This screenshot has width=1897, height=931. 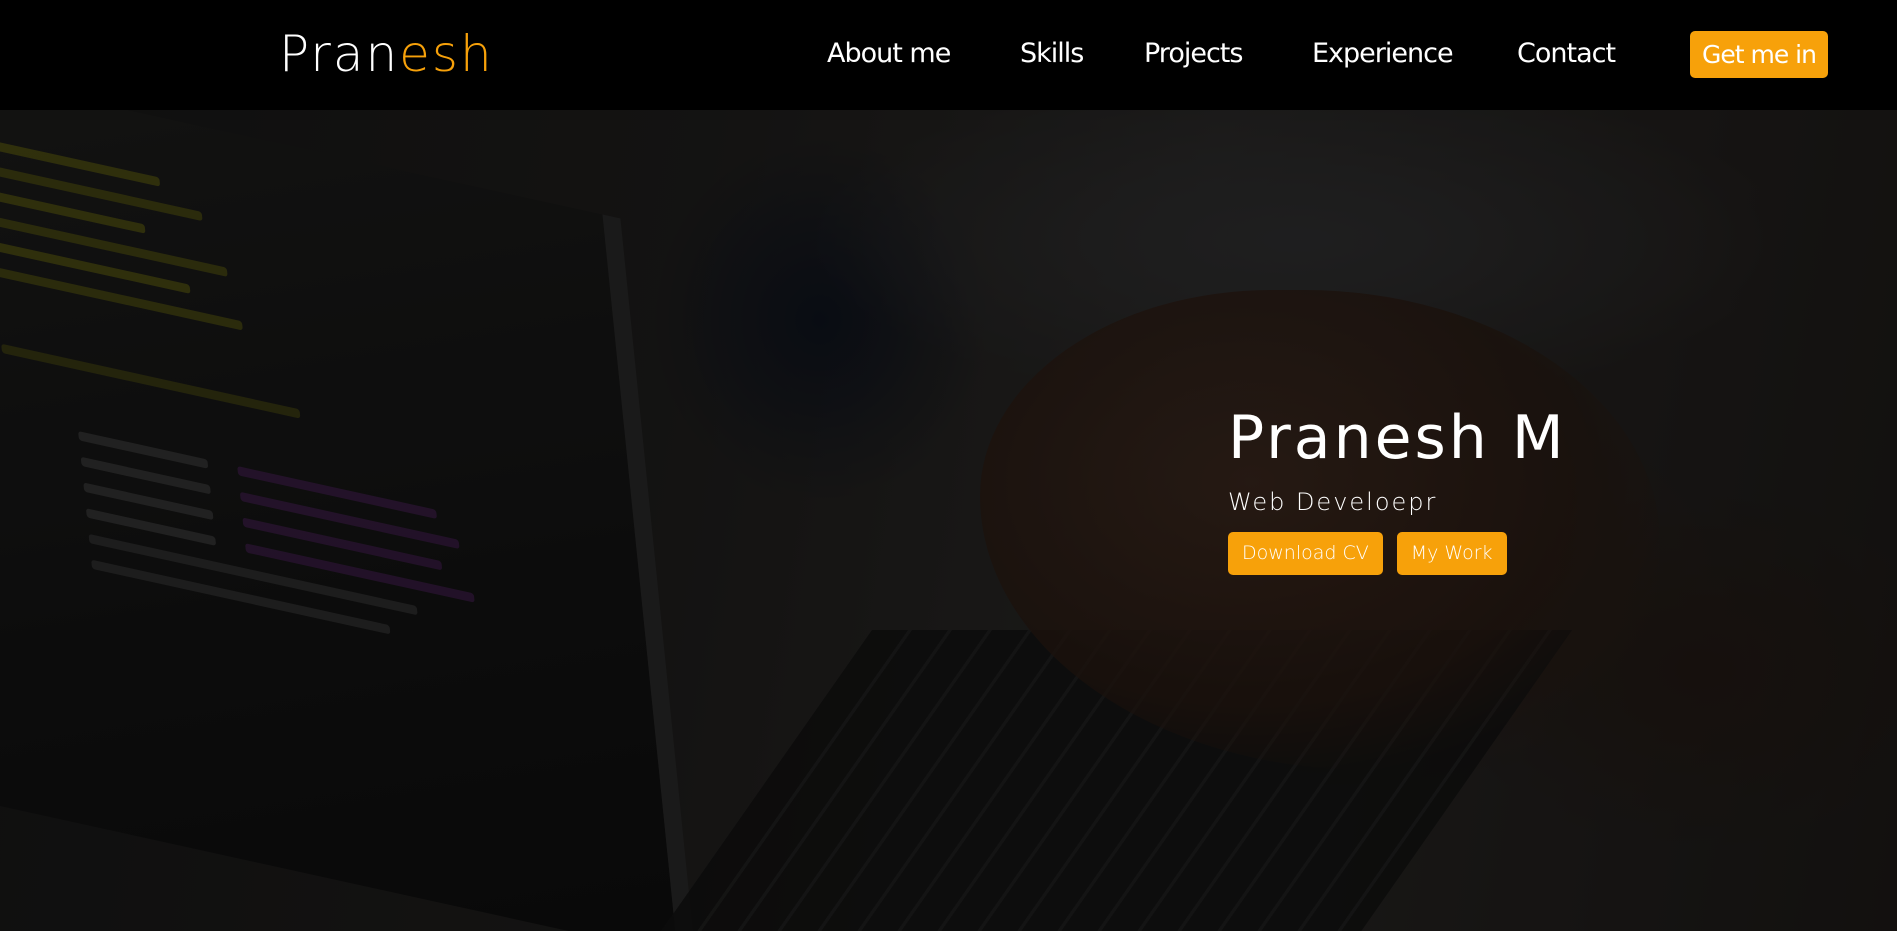 I want to click on hero-buttons: Download CV My Work, so click(x=1397, y=553).